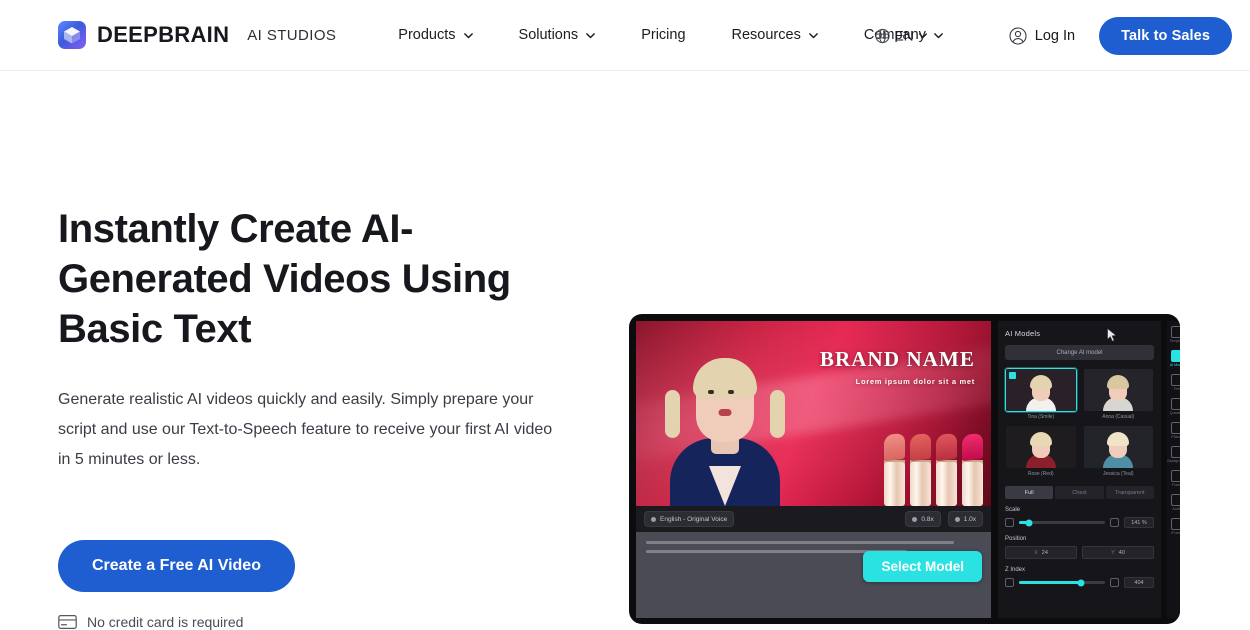  I want to click on background-icon, so click(1175, 452).